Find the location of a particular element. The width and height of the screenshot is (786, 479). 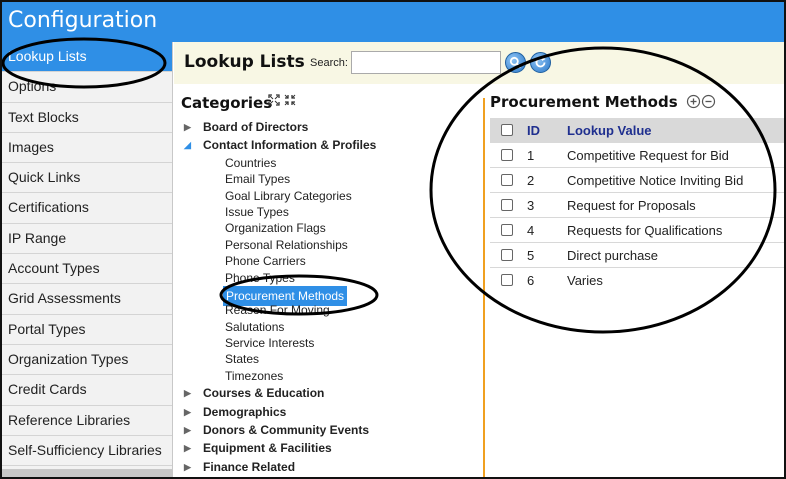

cell-lookup-value: Competitive Notice Inviting Bid is located at coordinates (655, 180).